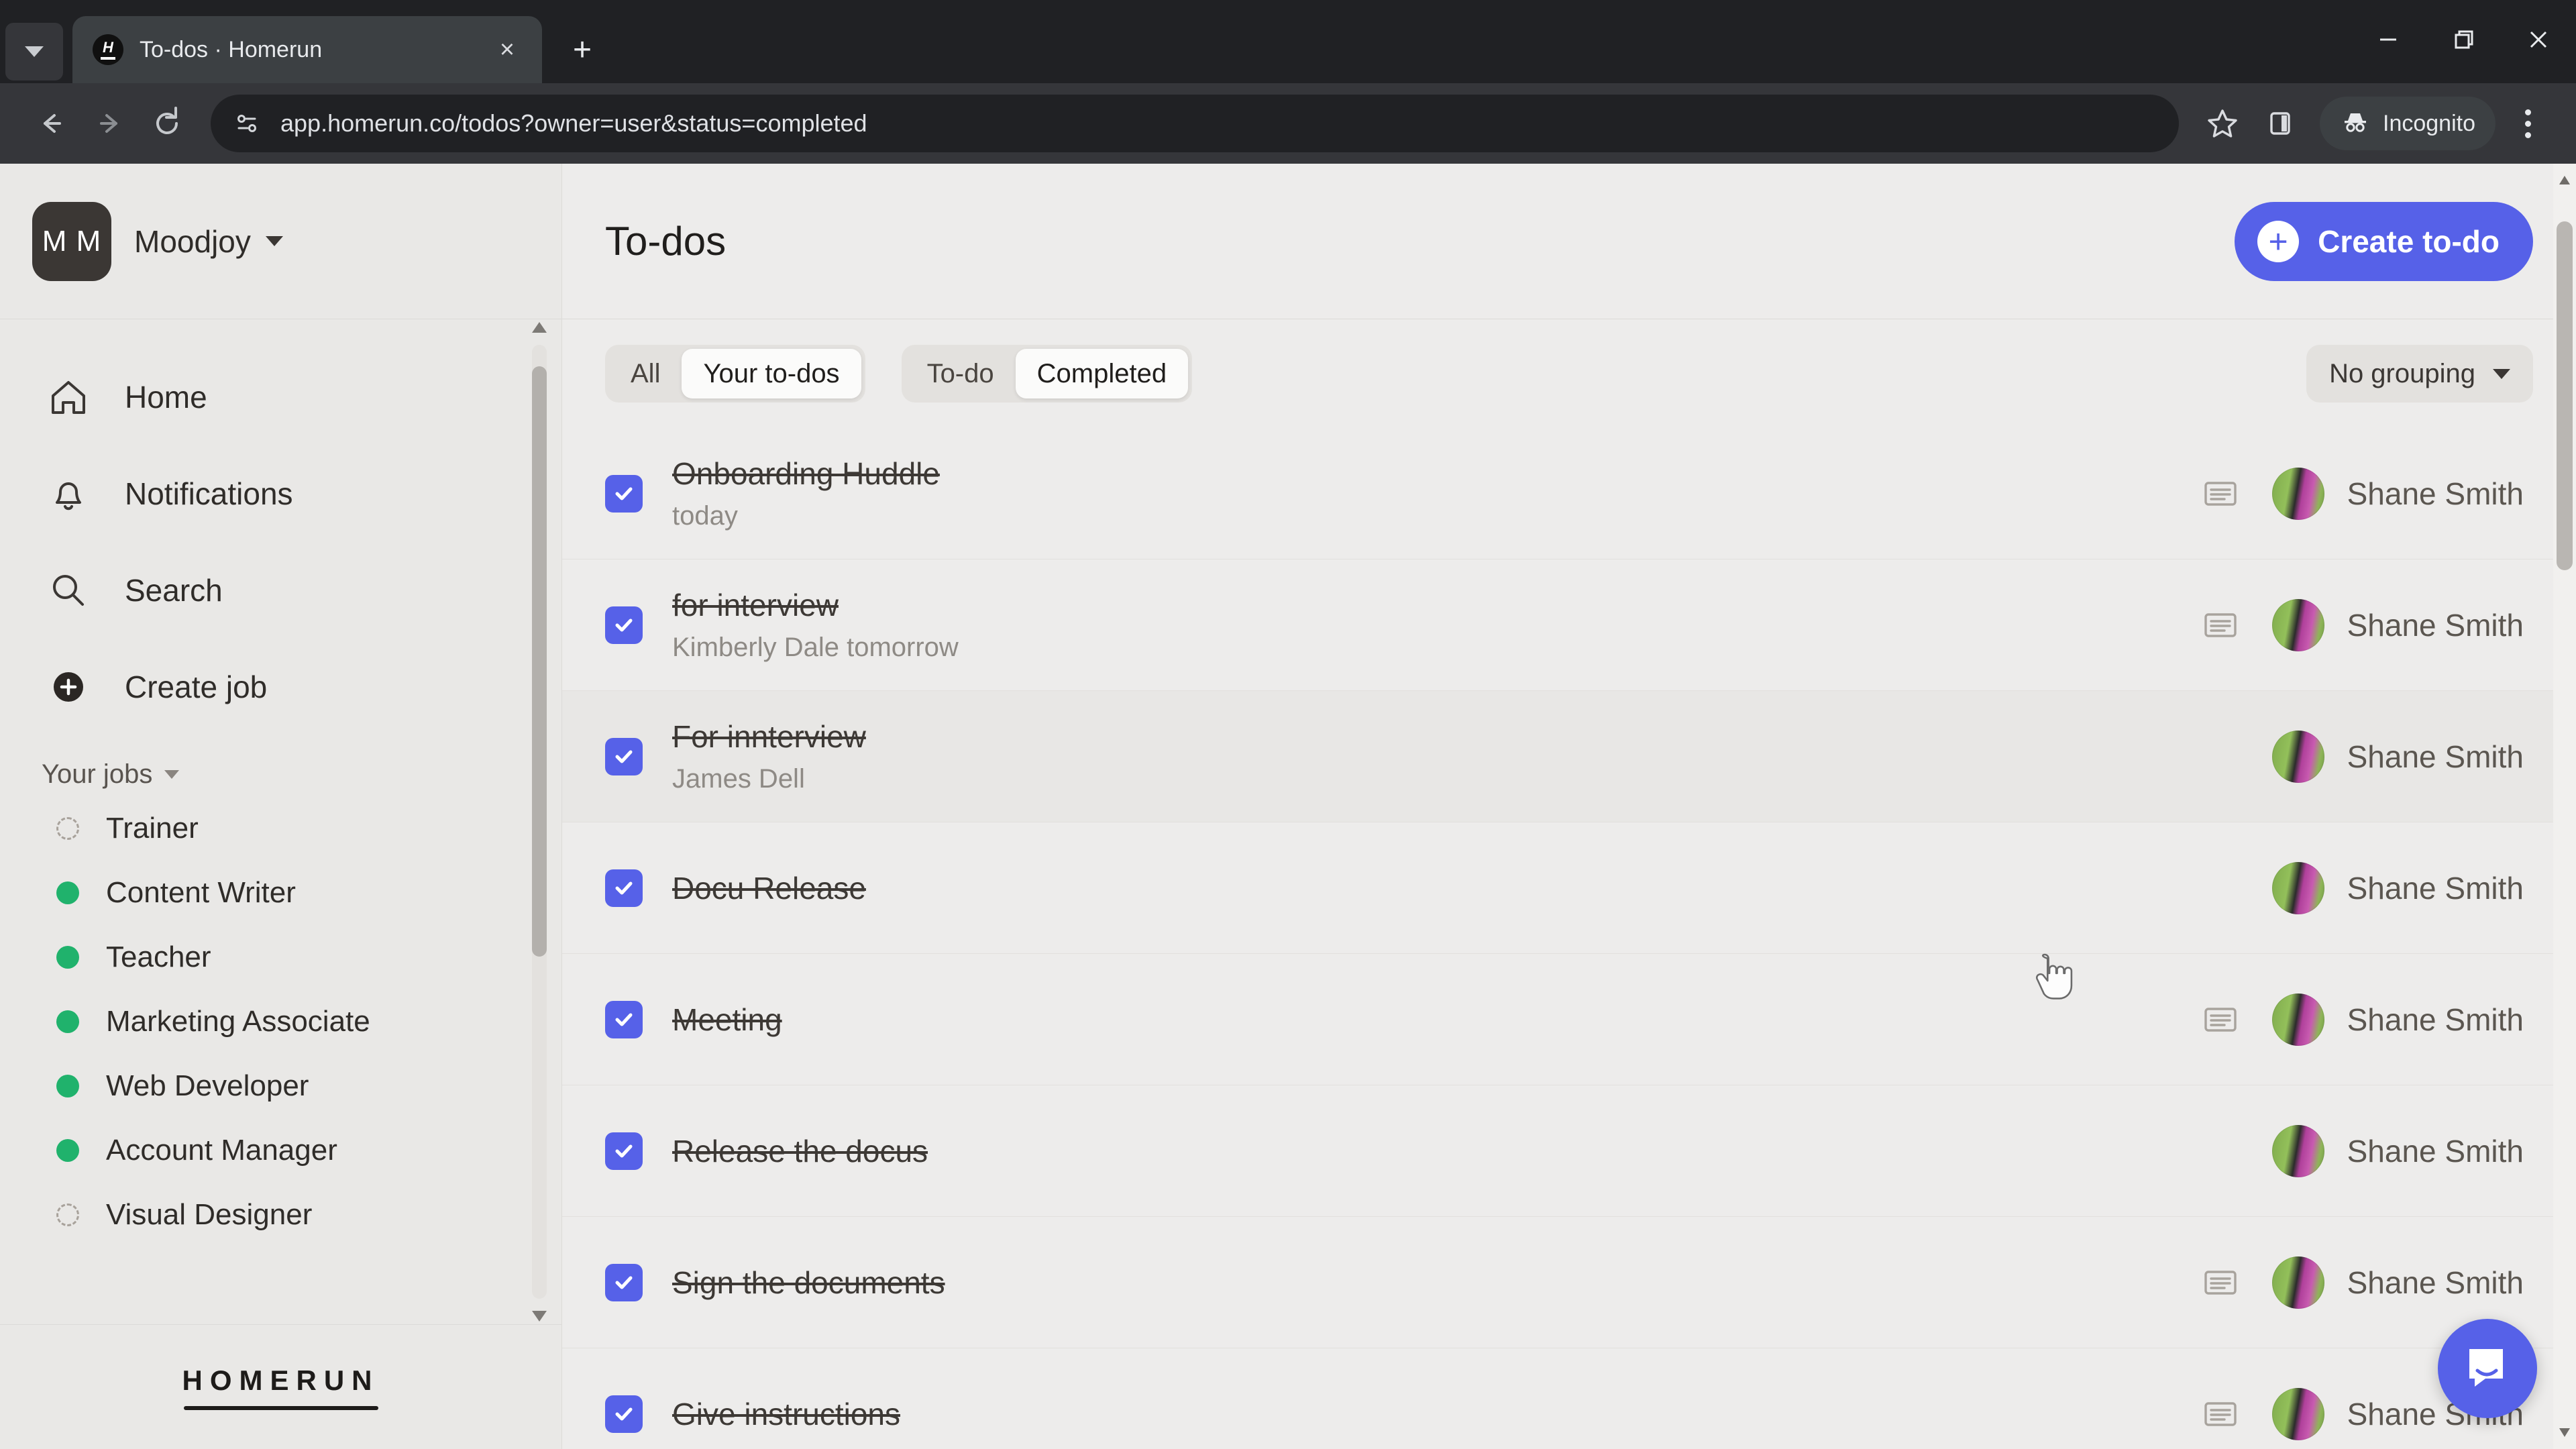 The width and height of the screenshot is (2576, 1449). Describe the element at coordinates (280, 1215) in the screenshot. I see `sidebar-job-visual-designer: Visual Designer` at that location.